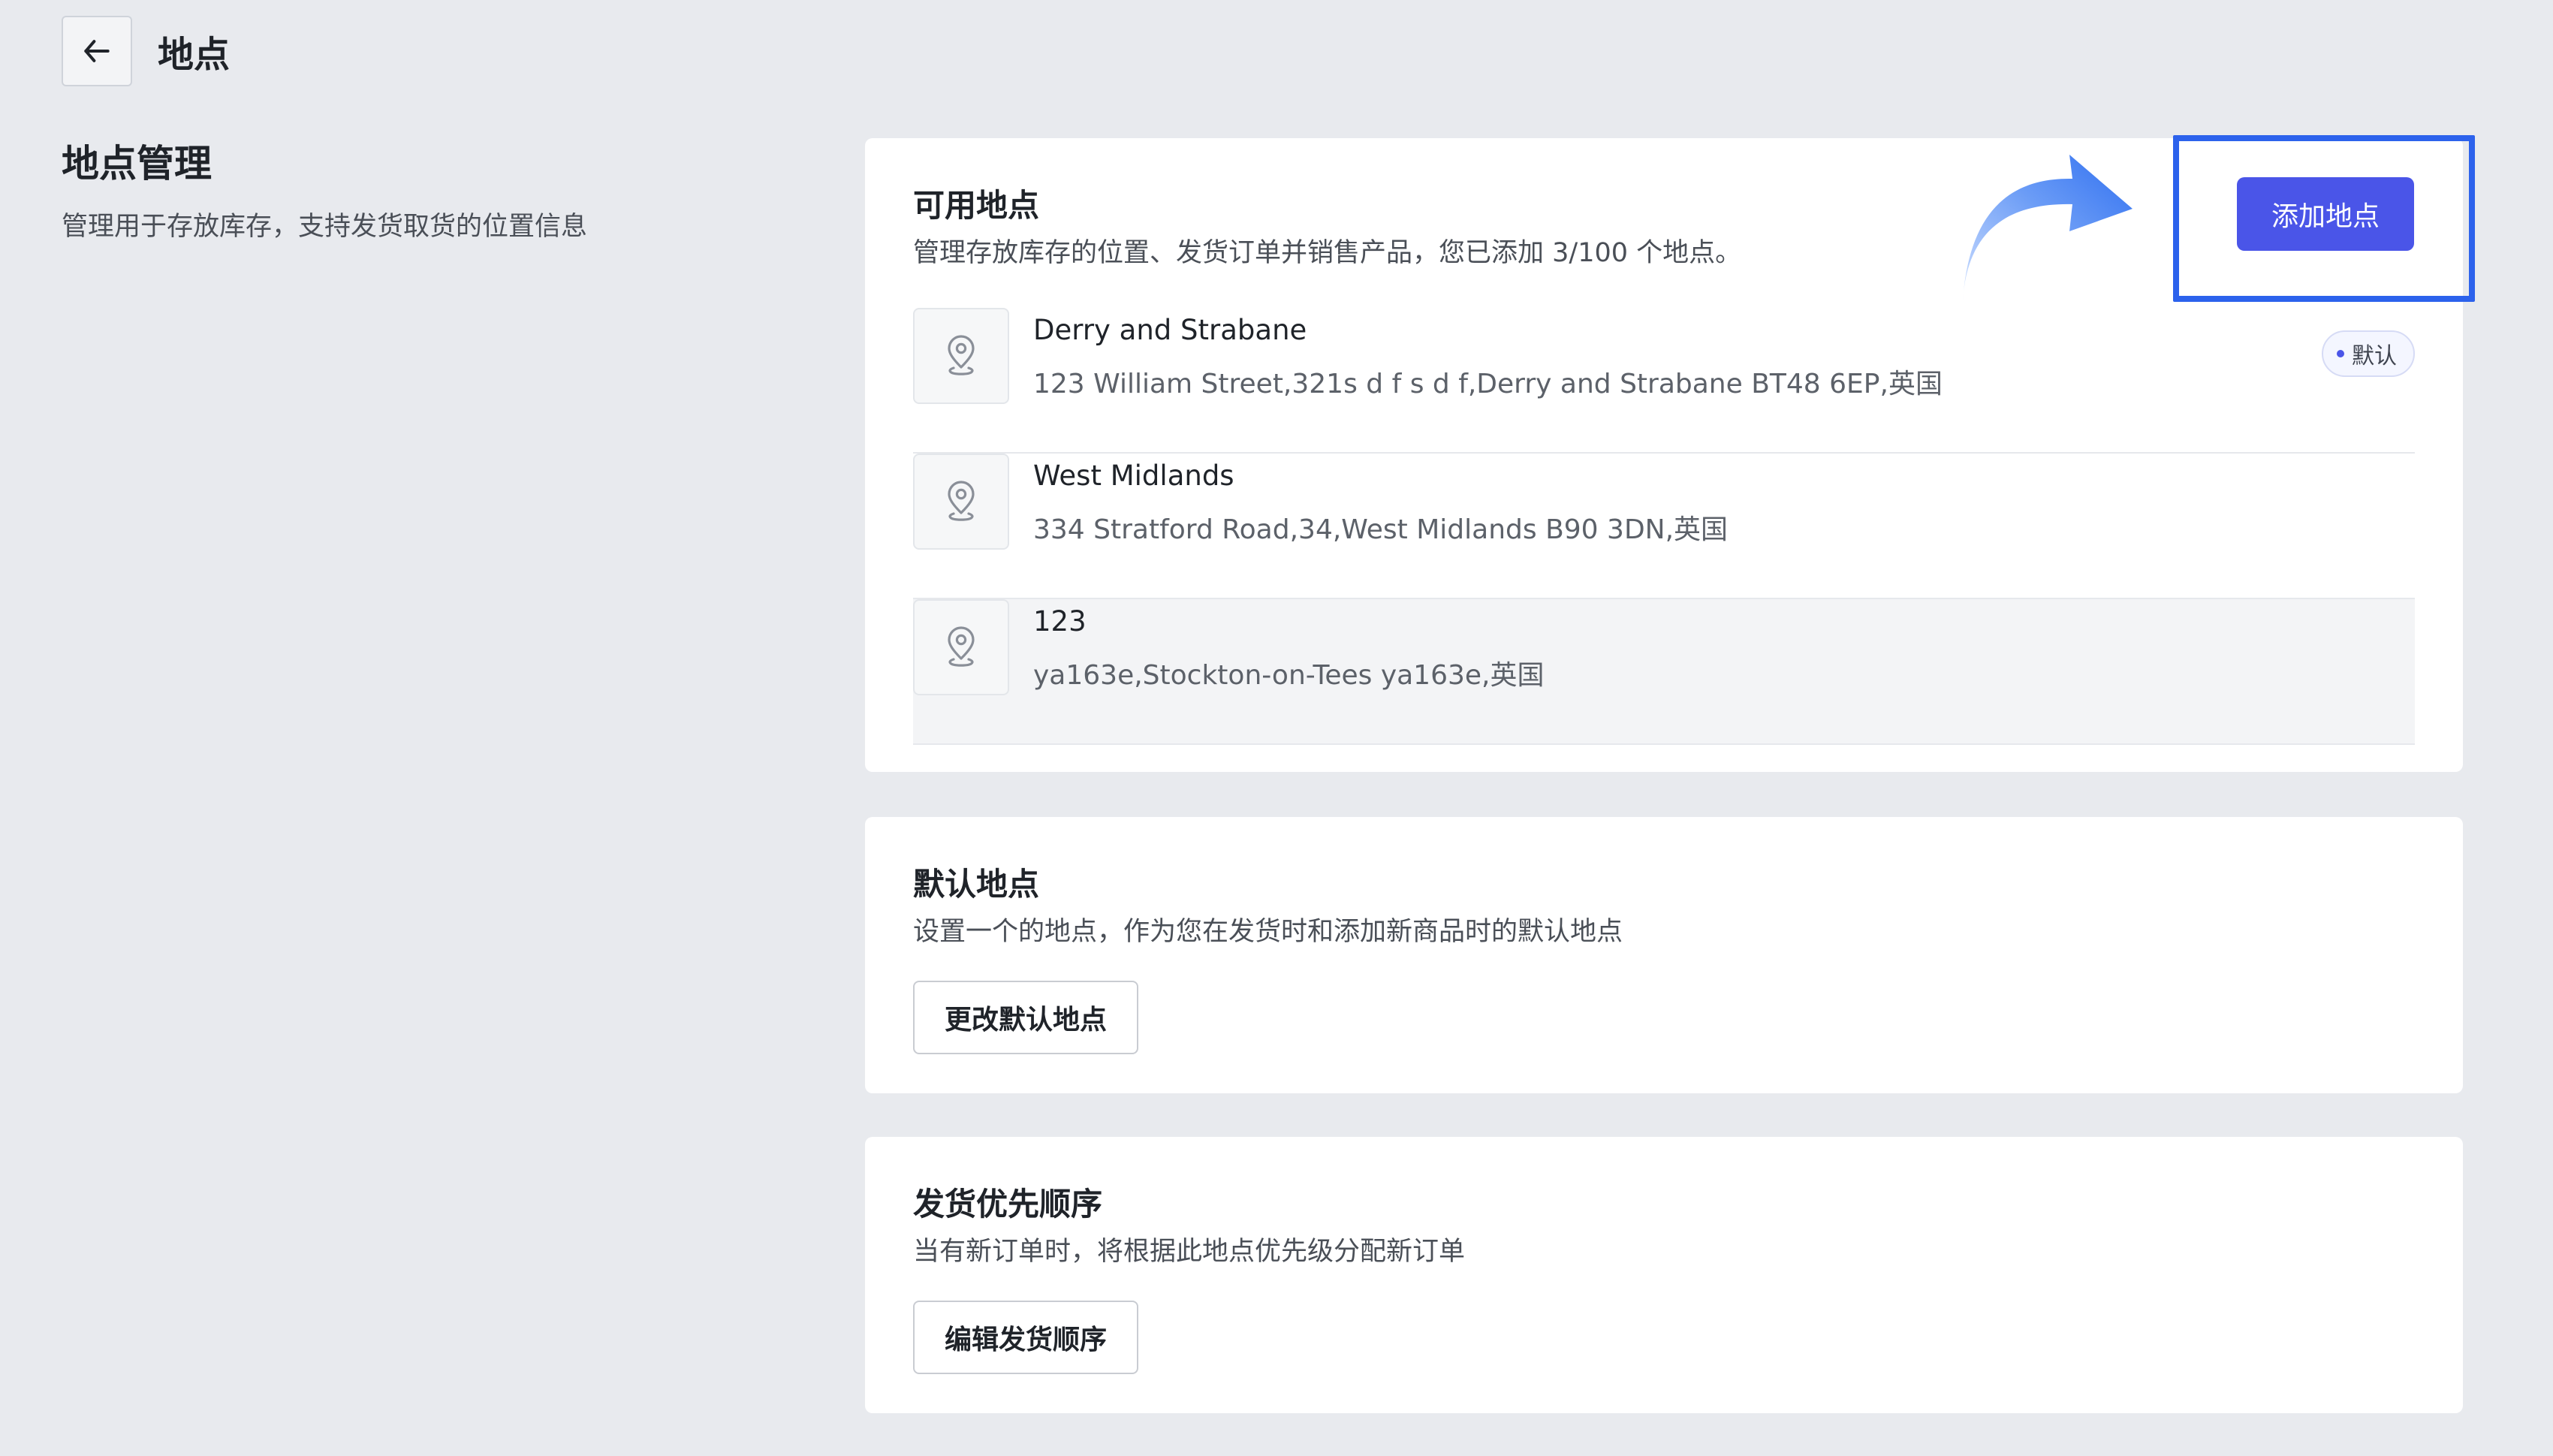 This screenshot has height=1456, width=2553. What do you see at coordinates (146, 51) in the screenshot?
I see `top-bar: 地点` at bounding box center [146, 51].